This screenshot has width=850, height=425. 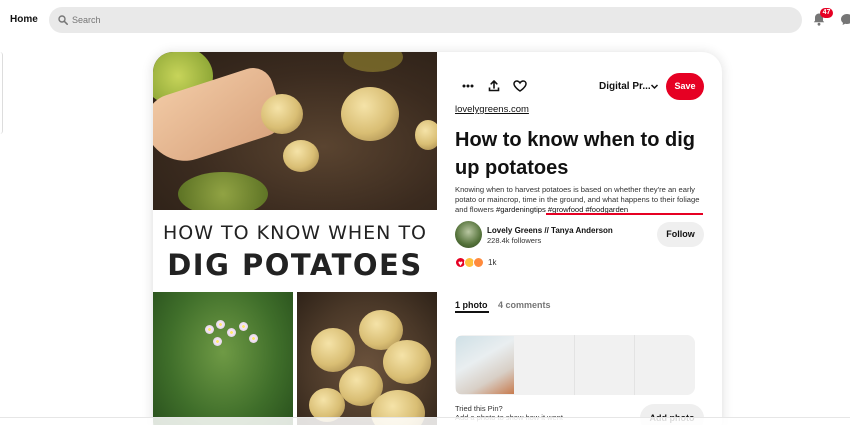 What do you see at coordinates (492, 262) in the screenshot?
I see `reaction-count: 1k` at bounding box center [492, 262].